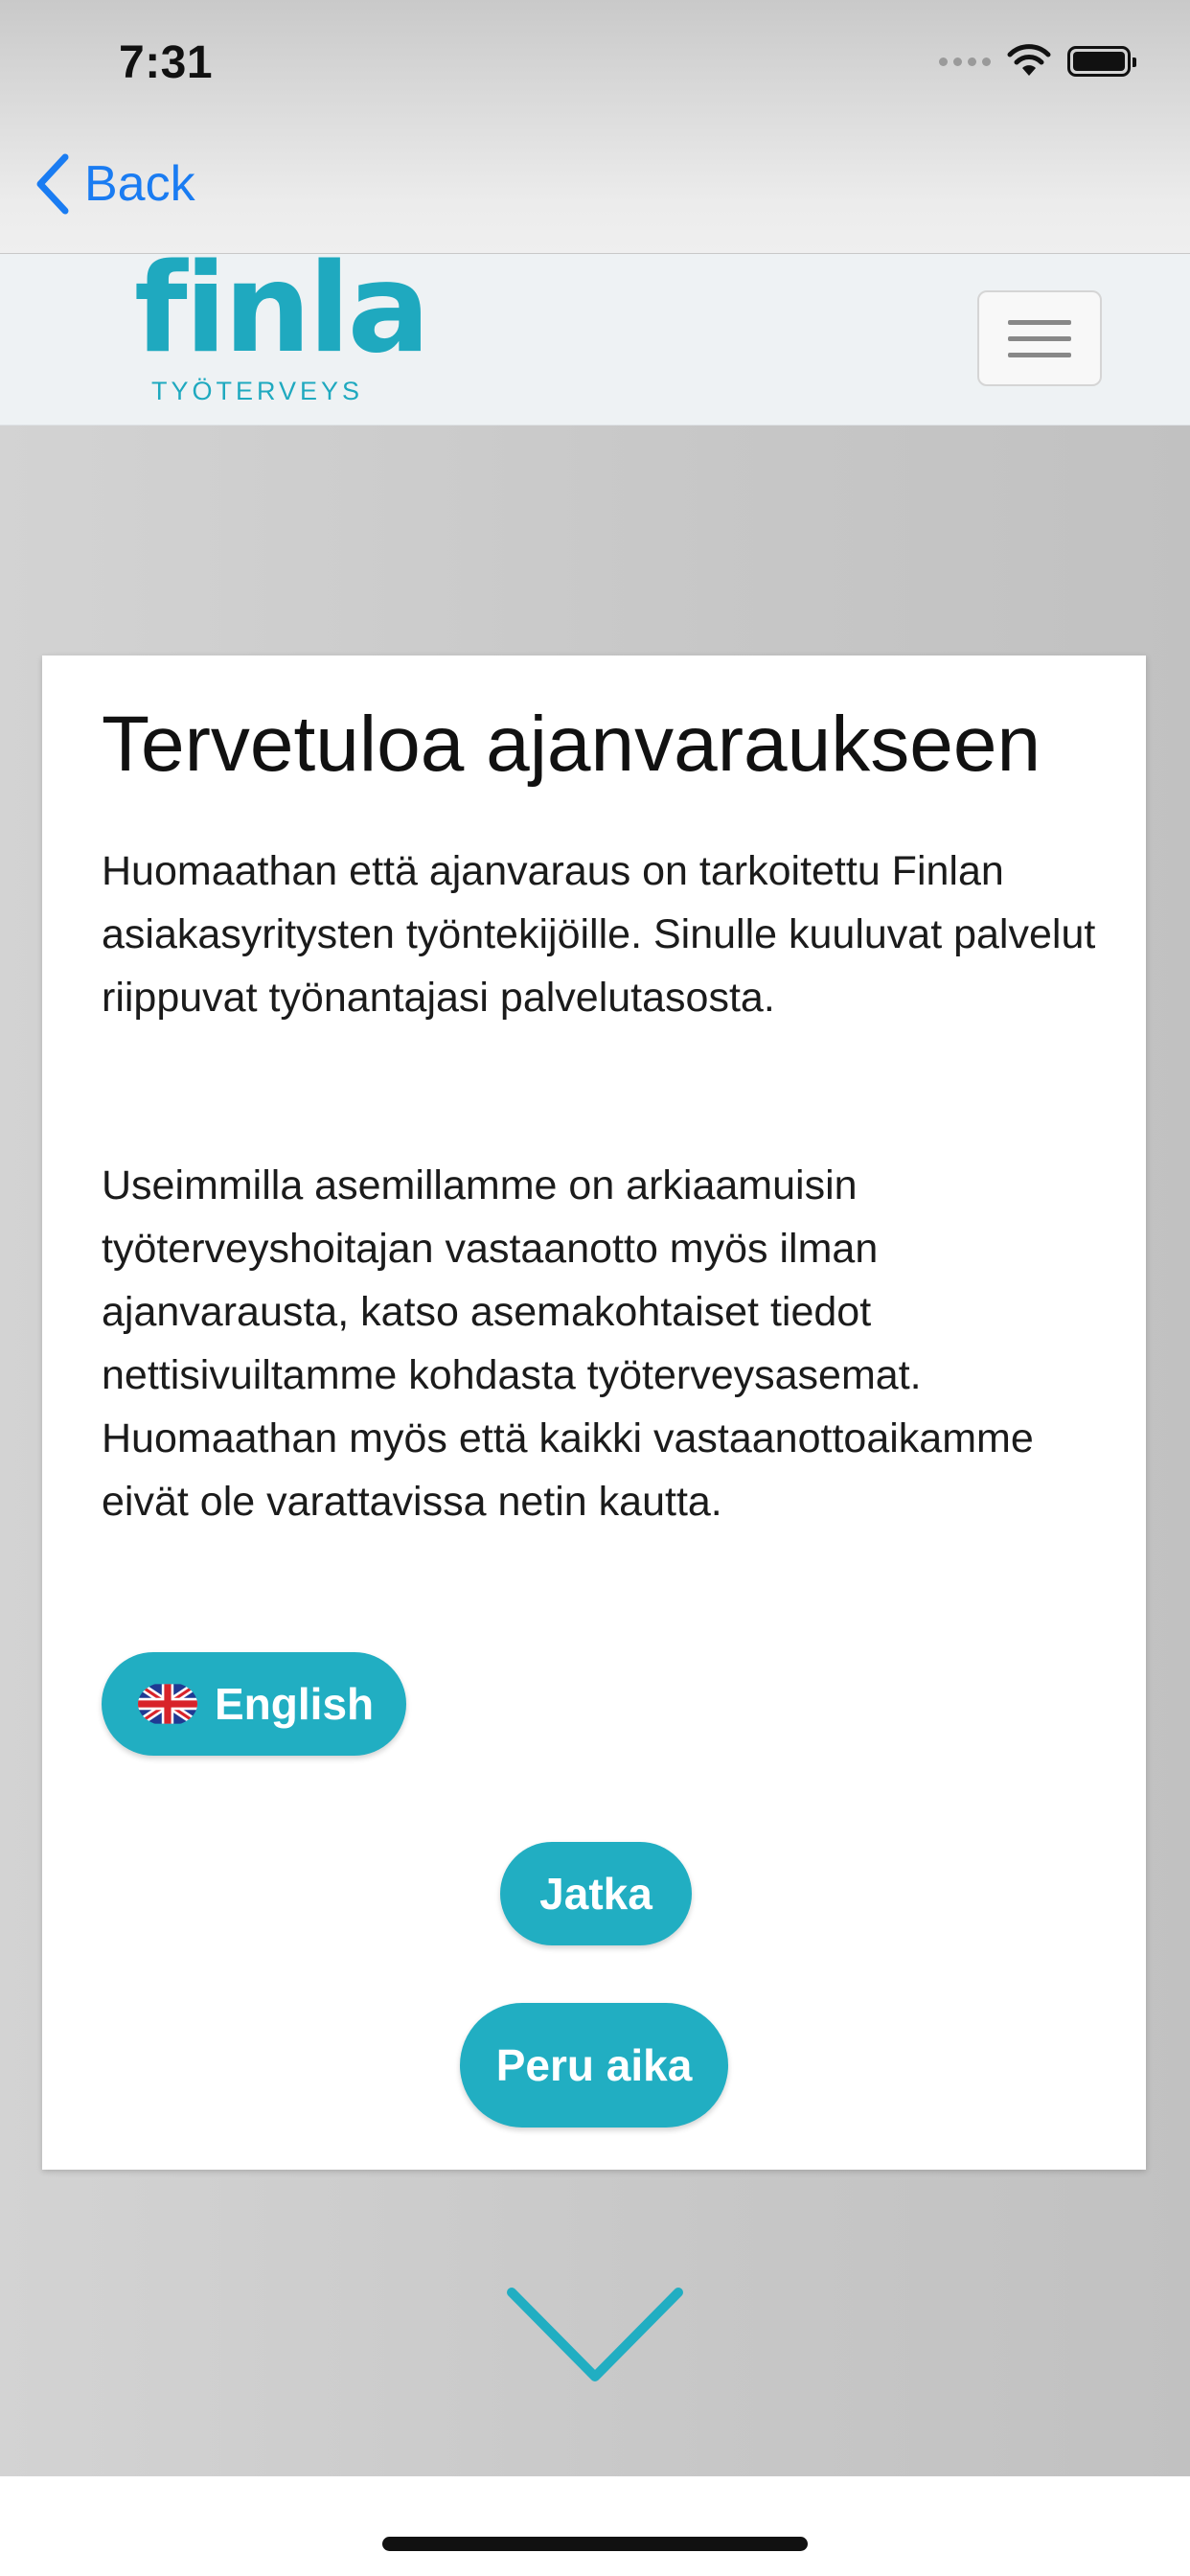 Image resolution: width=1190 pixels, height=2576 pixels. What do you see at coordinates (53, 184) in the screenshot?
I see `chevron-left-icon` at bounding box center [53, 184].